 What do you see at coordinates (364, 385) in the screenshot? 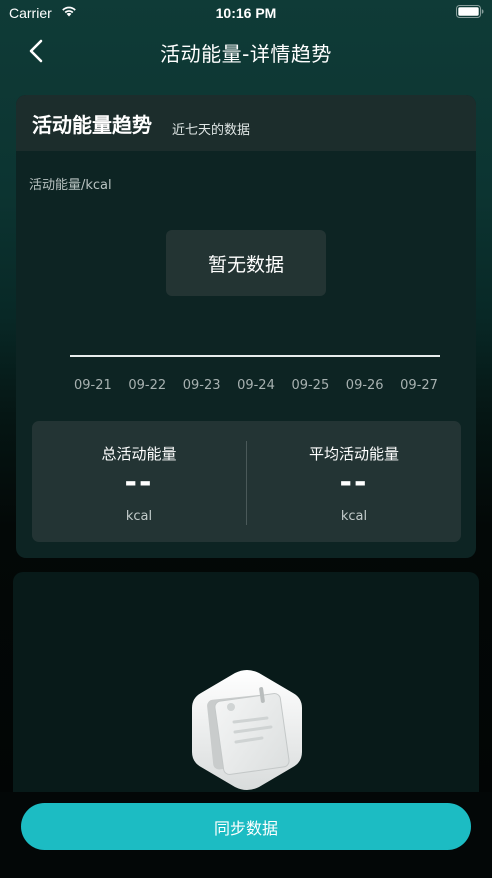
I see `x-tick-label: 09-26` at bounding box center [364, 385].